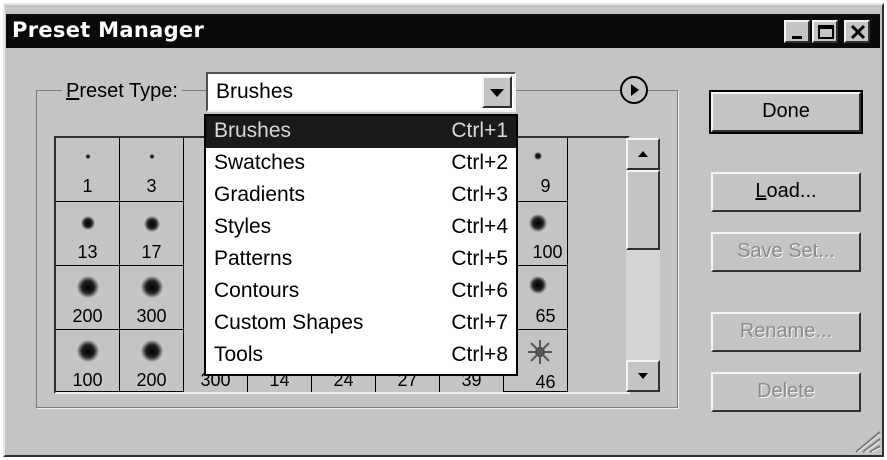 The height and width of the screenshot is (460, 887). What do you see at coordinates (643, 265) in the screenshot?
I see `grid-scrollbar` at bounding box center [643, 265].